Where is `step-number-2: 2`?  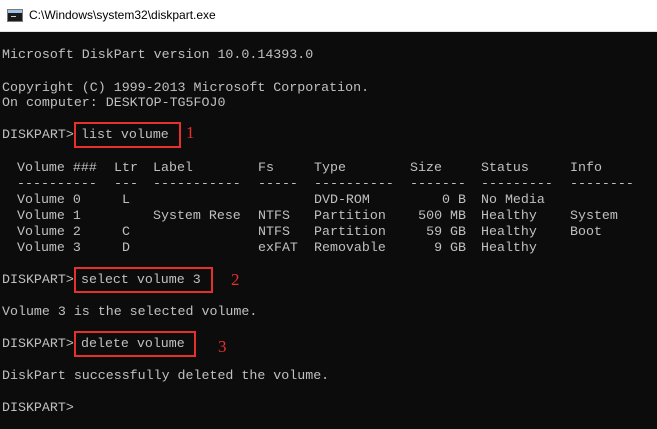
step-number-2: 2 is located at coordinates (235, 279).